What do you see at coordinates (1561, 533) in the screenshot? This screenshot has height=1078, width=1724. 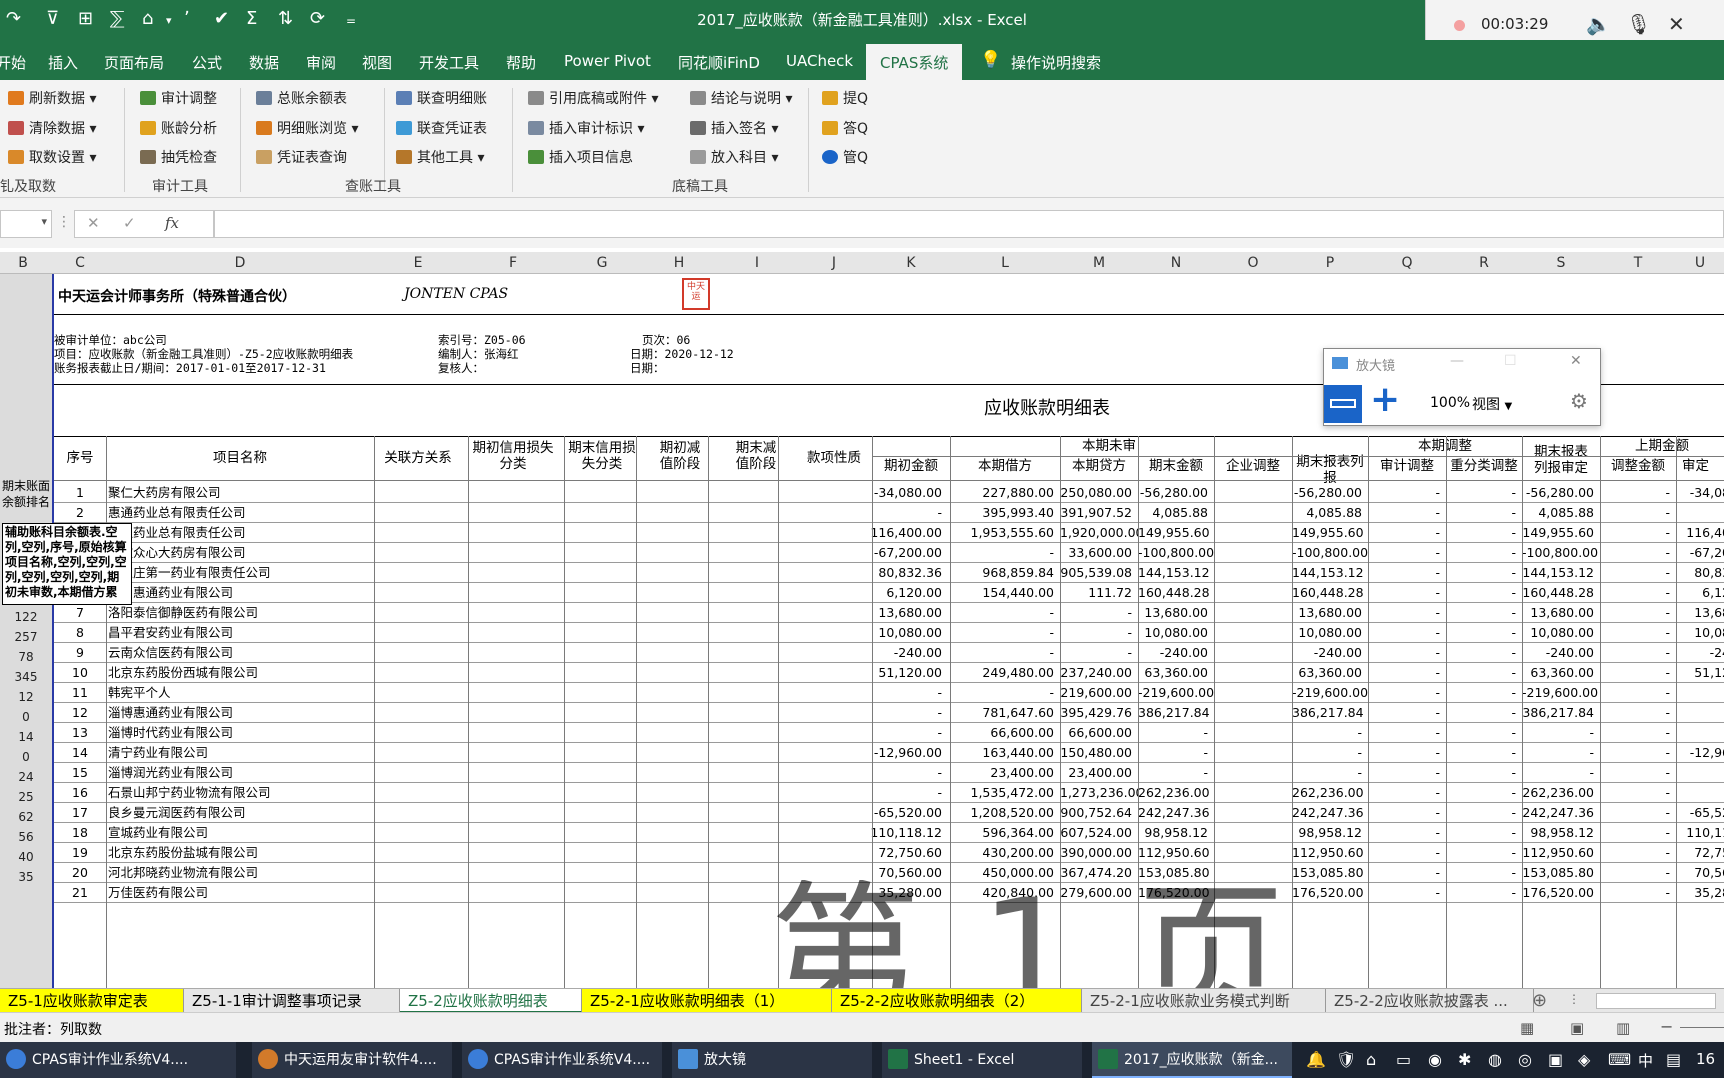 I see `table-cell-final: 149,955.60` at bounding box center [1561, 533].